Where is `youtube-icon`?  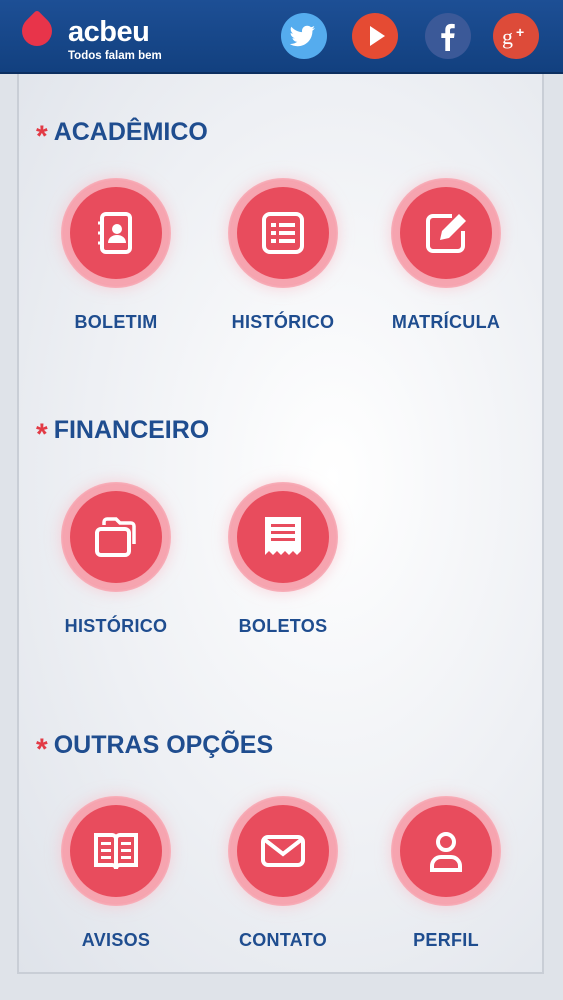 youtube-icon is located at coordinates (375, 36).